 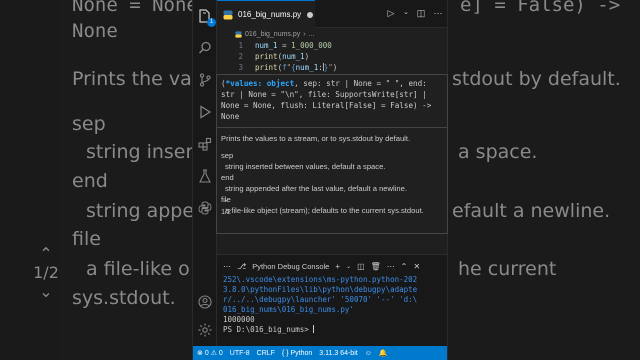 What do you see at coordinates (227, 266) in the screenshot?
I see `panel-more-icon: ⋯` at bounding box center [227, 266].